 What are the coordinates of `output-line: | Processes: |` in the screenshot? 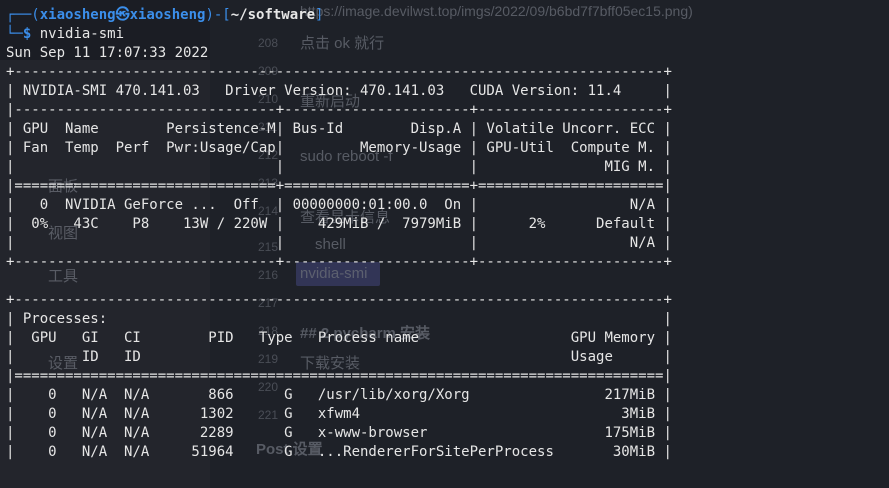 It's located at (339, 319).